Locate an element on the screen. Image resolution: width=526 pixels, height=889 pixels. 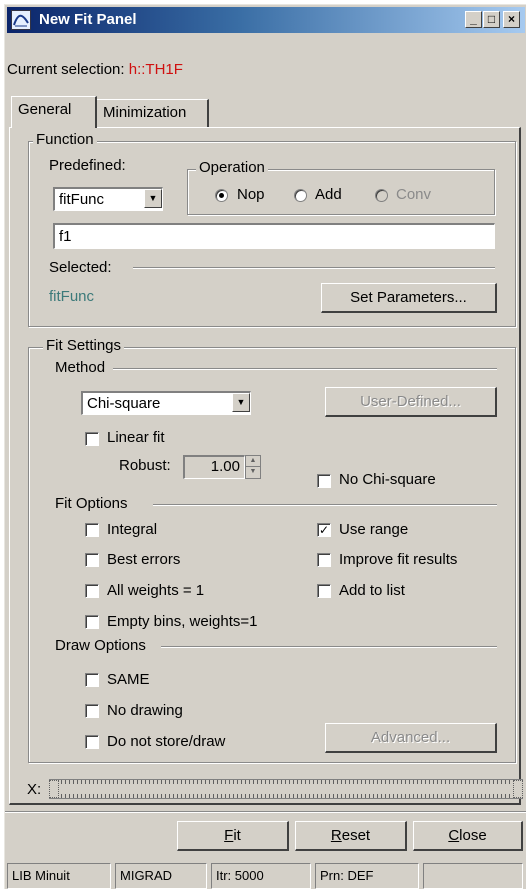
reset-button-mnemonic: R is located at coordinates (336, 835).